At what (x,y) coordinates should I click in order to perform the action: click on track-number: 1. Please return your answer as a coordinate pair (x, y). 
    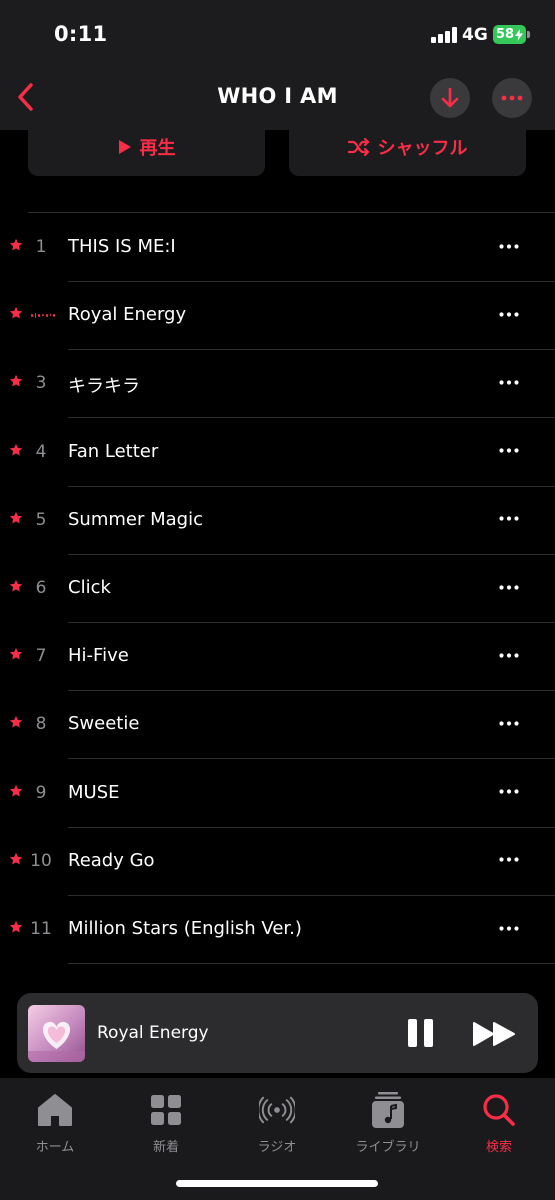
    Looking at the image, I should click on (41, 247).